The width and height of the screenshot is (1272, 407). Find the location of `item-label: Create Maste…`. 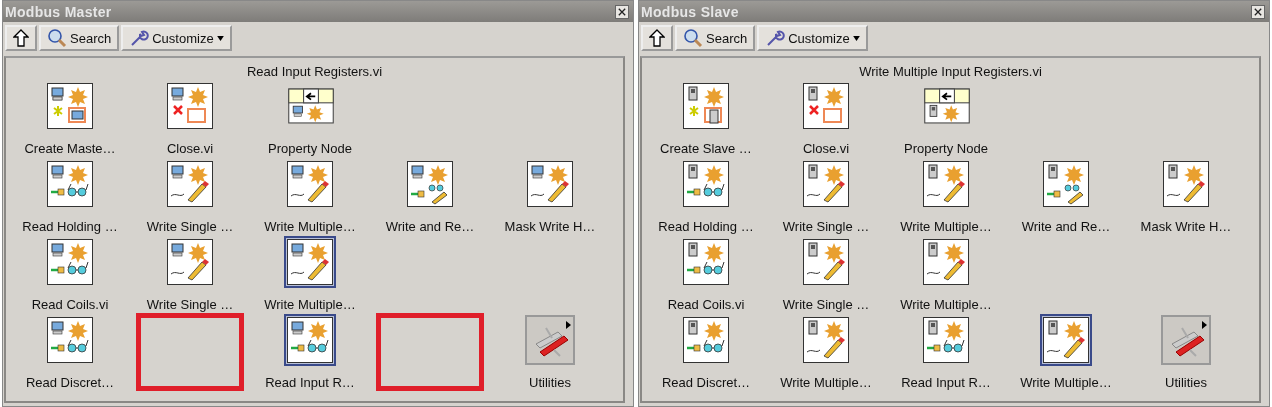

item-label: Create Maste… is located at coordinates (70, 148).